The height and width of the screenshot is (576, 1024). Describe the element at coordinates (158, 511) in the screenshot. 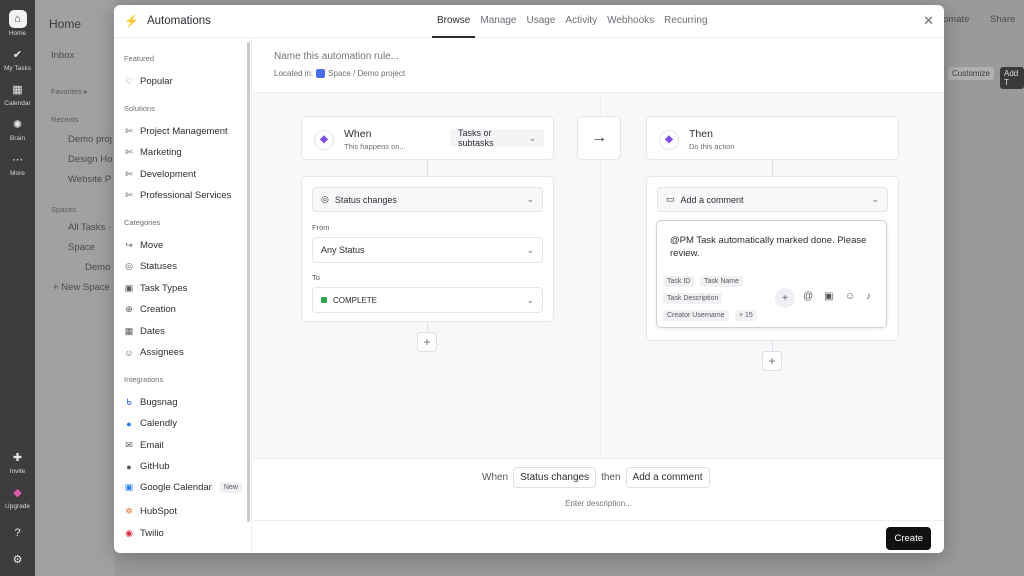

I see `sidebar-item-label: HubSpot` at that location.